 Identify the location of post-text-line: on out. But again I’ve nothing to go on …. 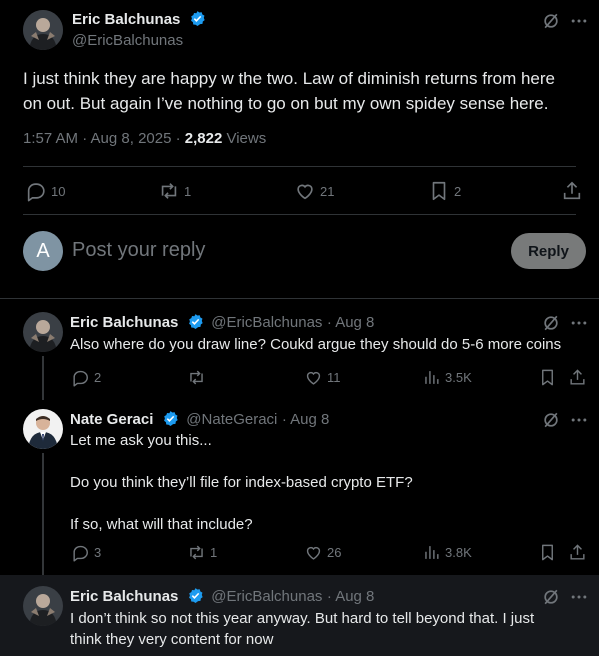
(286, 103).